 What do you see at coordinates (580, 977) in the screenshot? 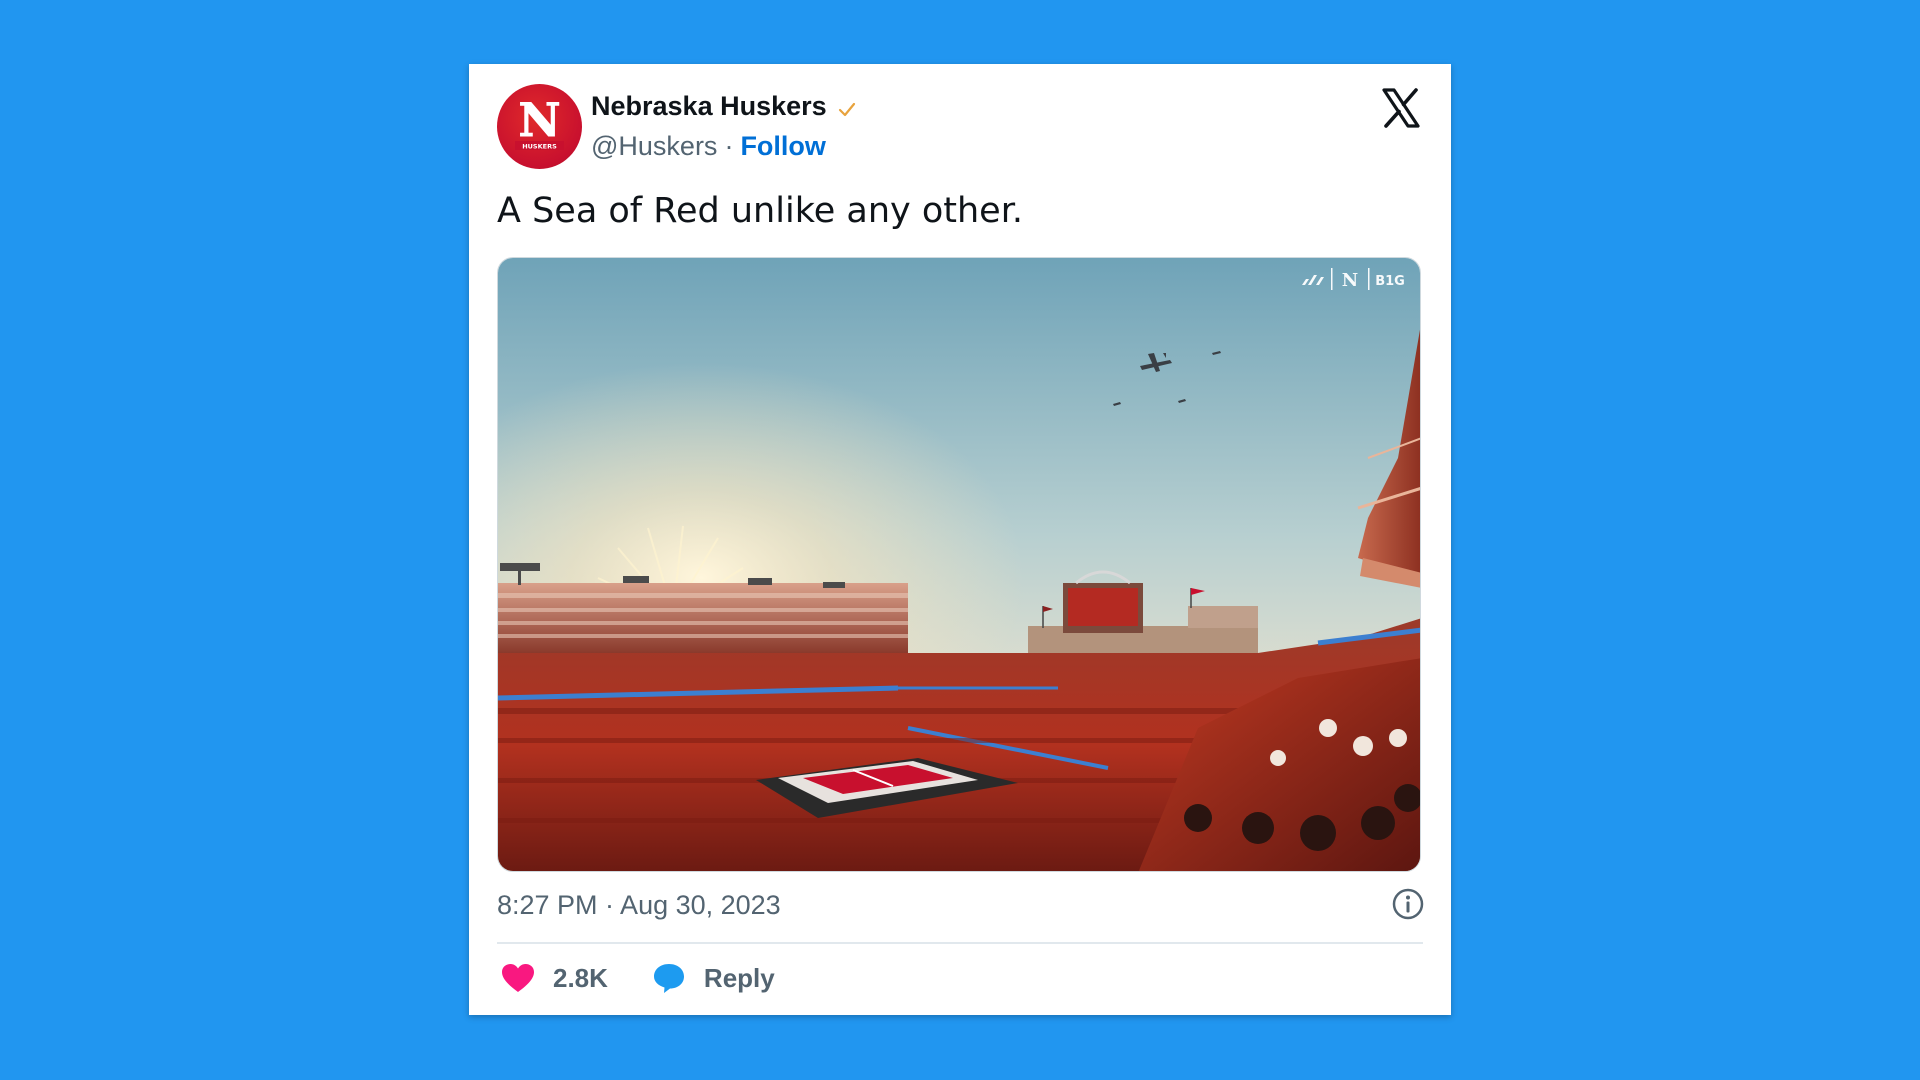
I see `like-count: 2.8K` at bounding box center [580, 977].